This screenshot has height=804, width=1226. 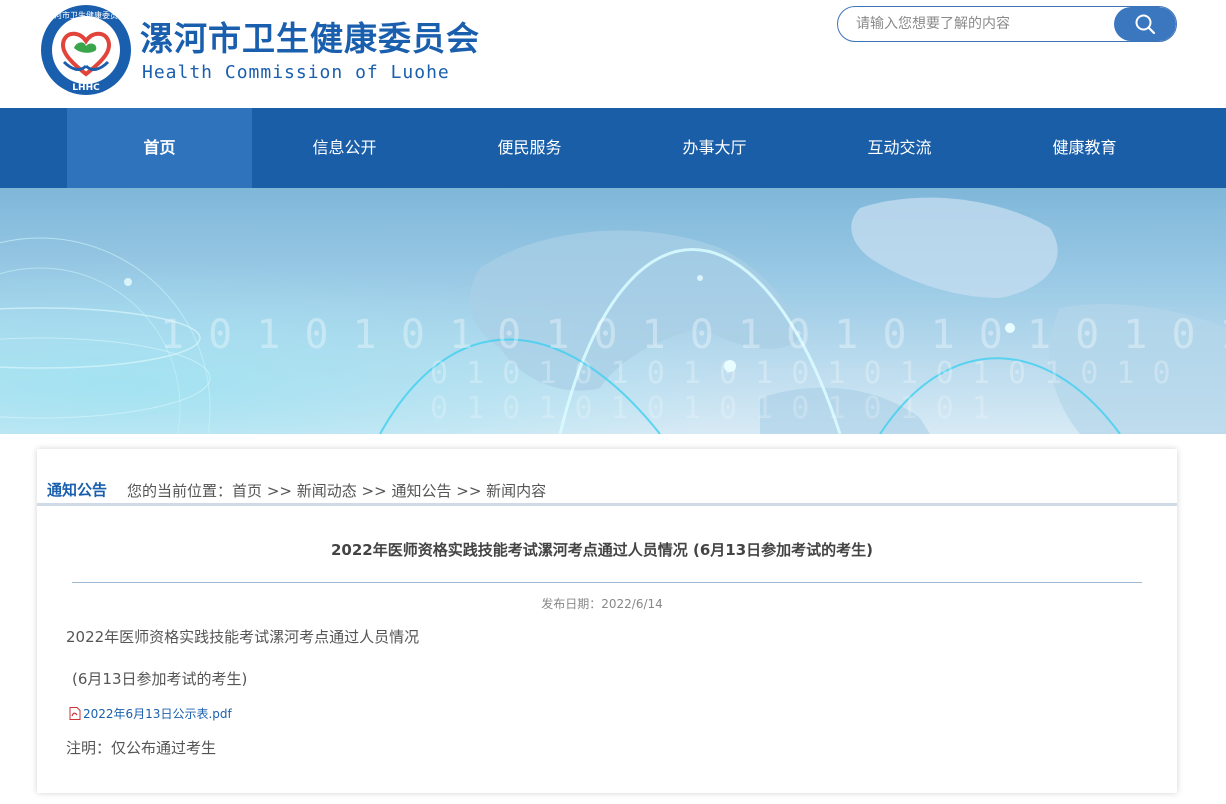 What do you see at coordinates (632, 604) in the screenshot?
I see `publish-date-value: 2022/6/14` at bounding box center [632, 604].